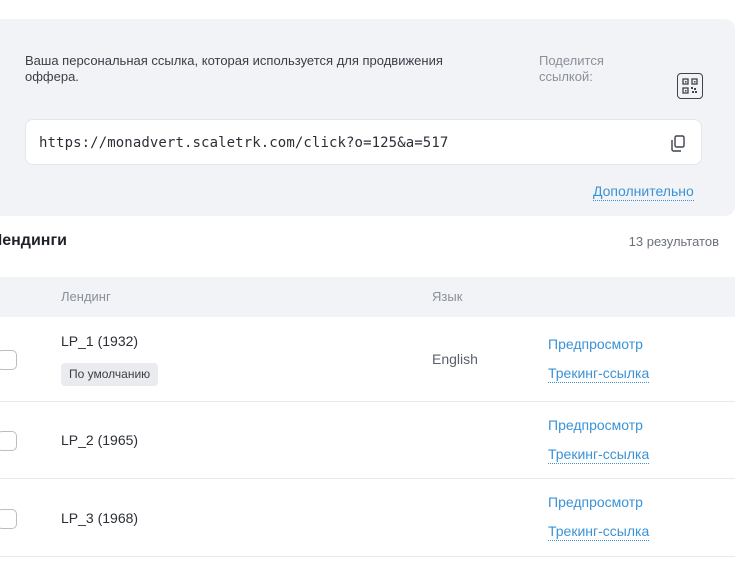 The width and height of the screenshot is (750, 563). I want to click on landing-name: LP_3 (1968), so click(100, 518).